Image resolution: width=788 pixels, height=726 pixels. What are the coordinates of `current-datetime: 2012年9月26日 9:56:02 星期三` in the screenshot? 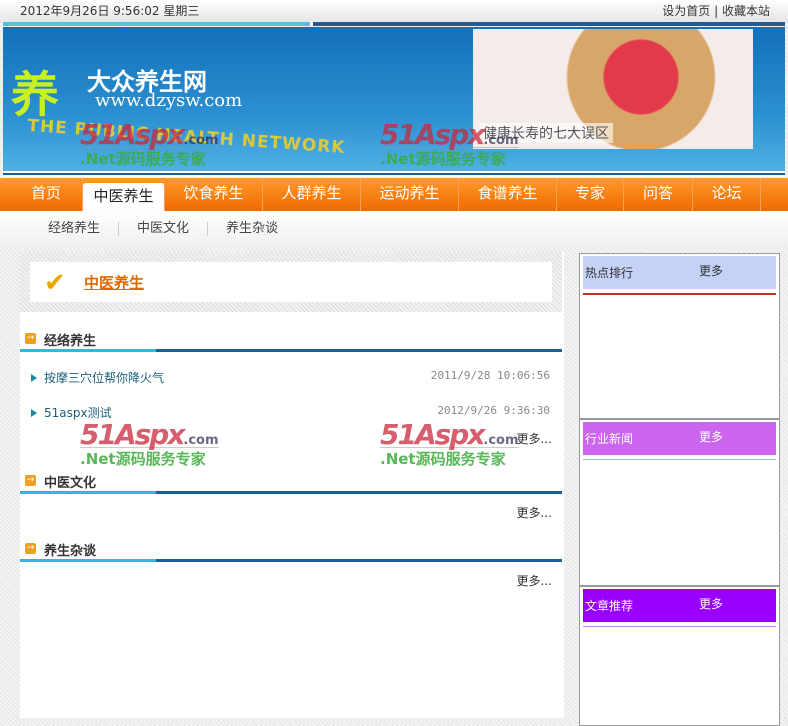 It's located at (110, 11).